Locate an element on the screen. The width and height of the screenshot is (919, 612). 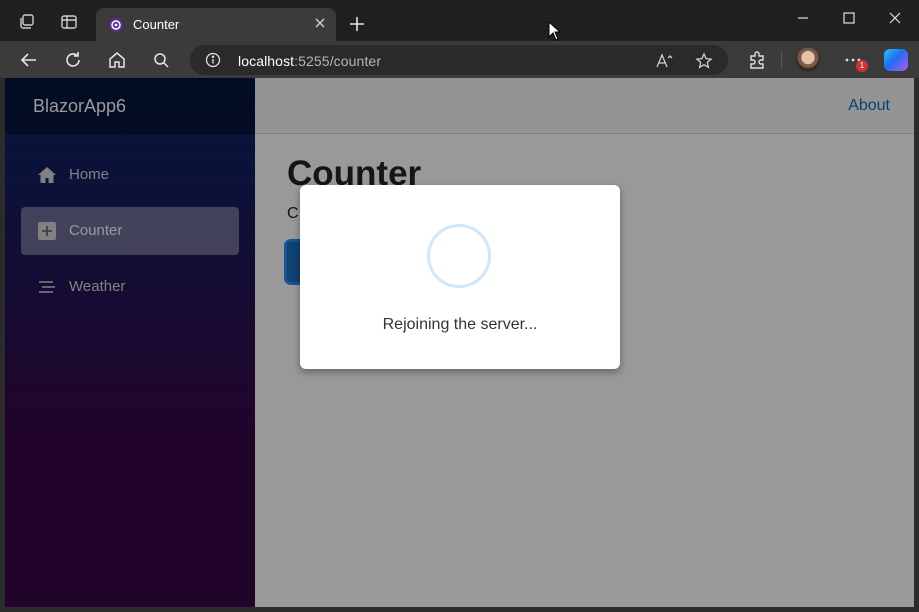
address-bar: localhost:5255/counter is located at coordinates (459, 60).